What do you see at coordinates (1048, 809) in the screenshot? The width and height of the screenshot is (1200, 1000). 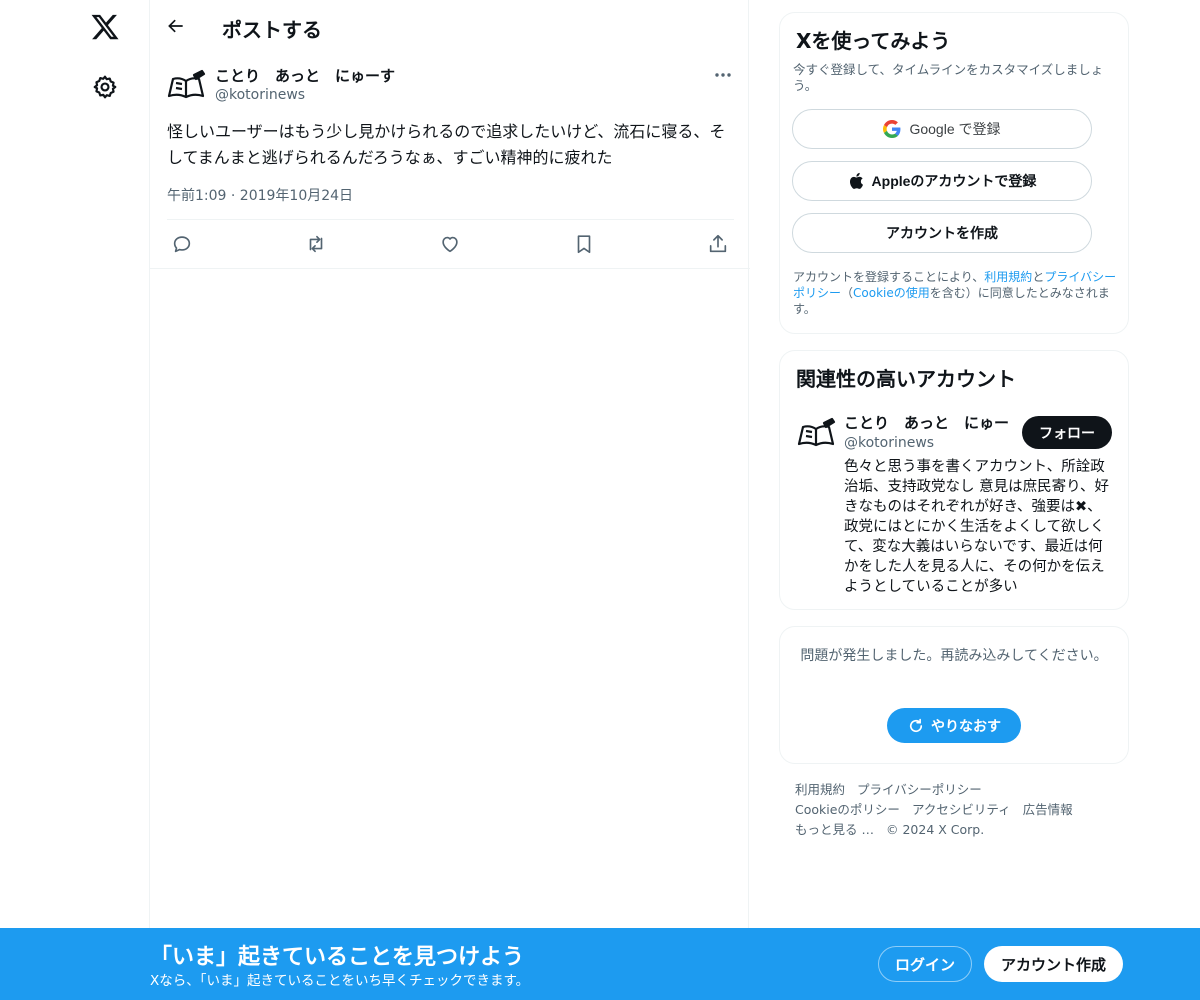 I see `footer-link-ads: 広告情報` at bounding box center [1048, 809].